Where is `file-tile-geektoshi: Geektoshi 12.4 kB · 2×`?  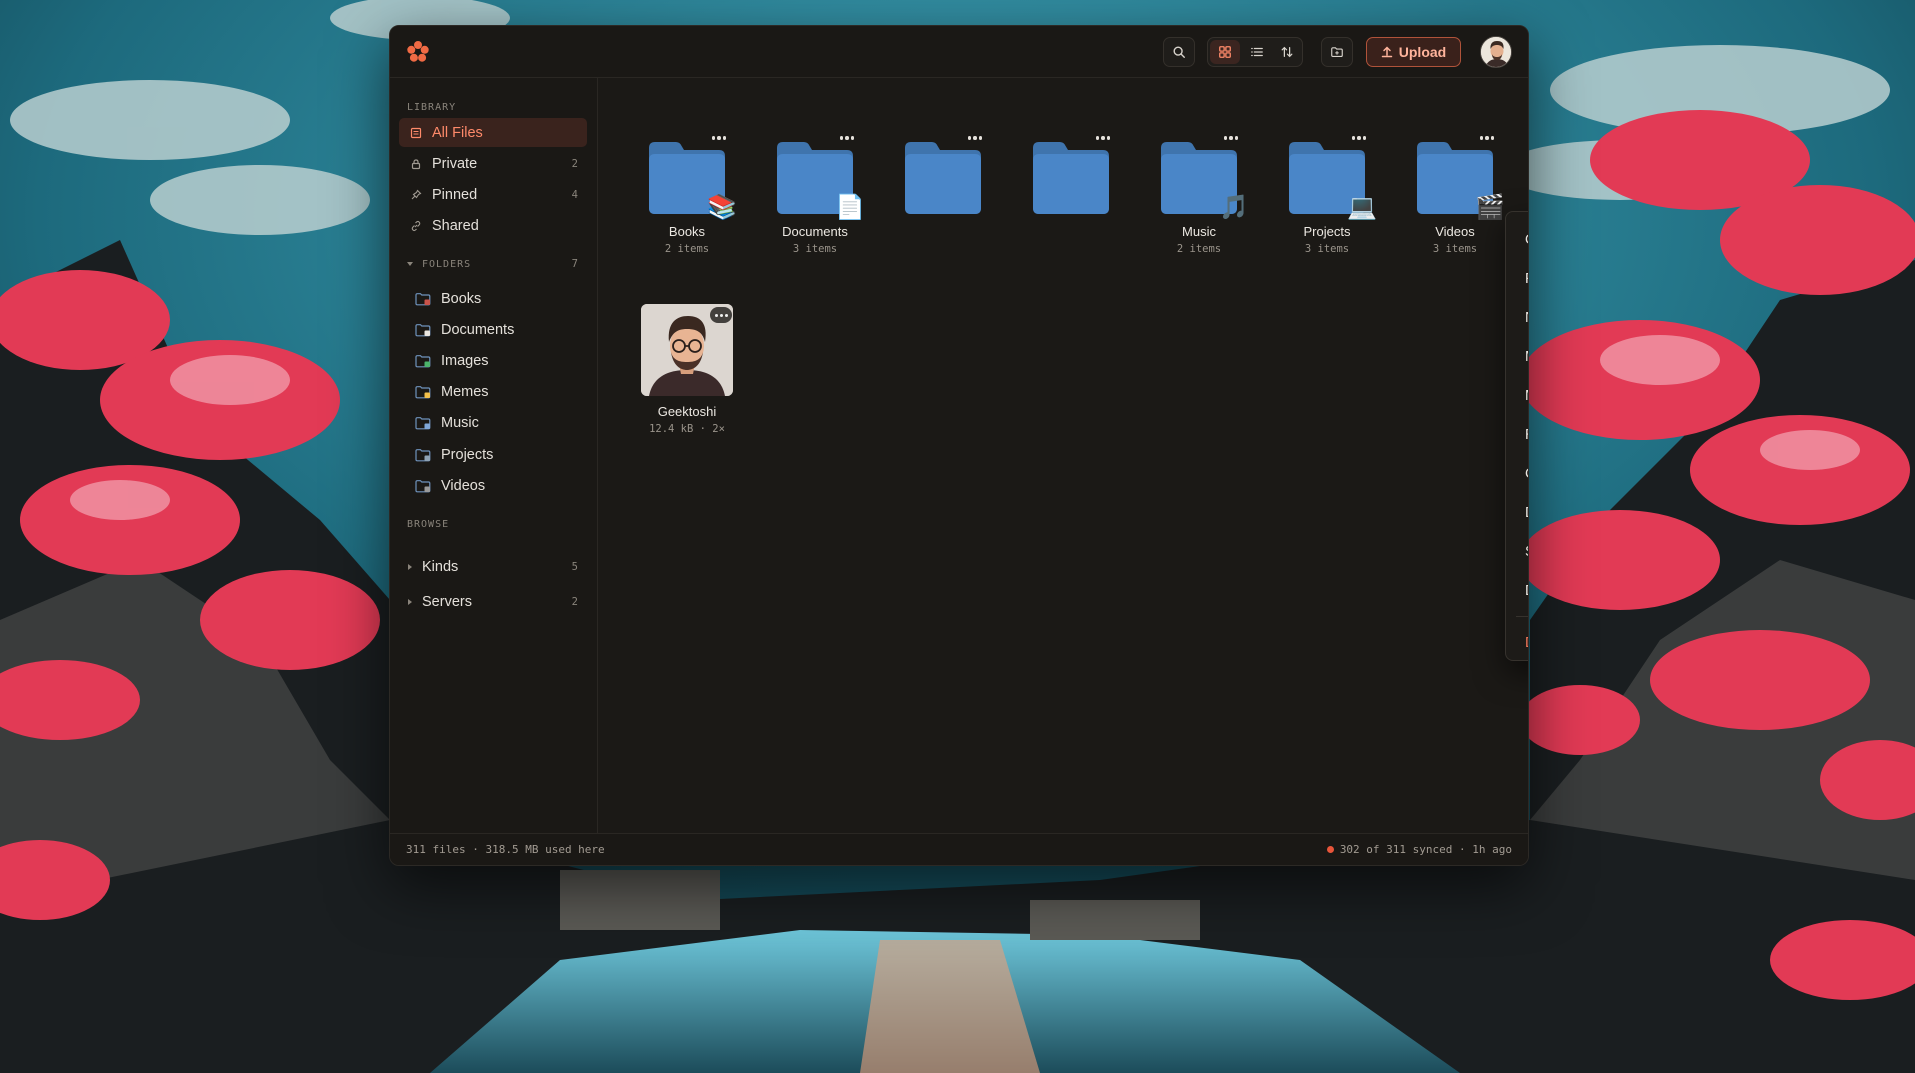
file-tile-geektoshi: Geektoshi 12.4 kB · 2× is located at coordinates (687, 369).